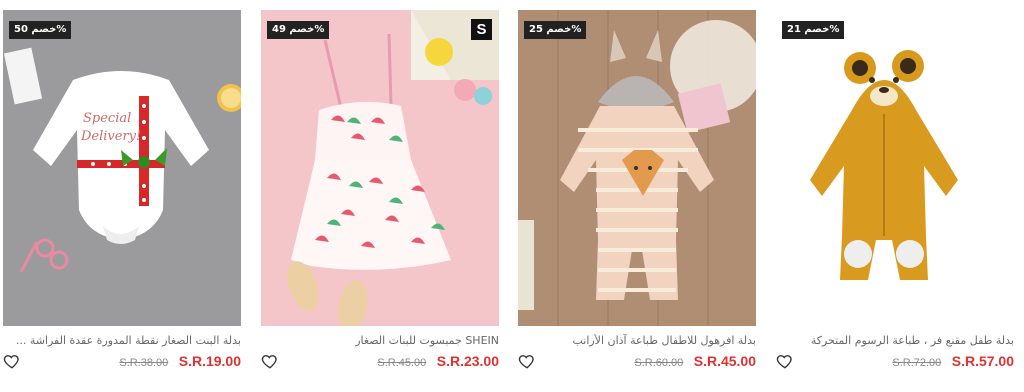 This screenshot has height=392, width=1024. Describe the element at coordinates (982, 361) in the screenshot. I see `sale-price: S.R.57.00` at that location.